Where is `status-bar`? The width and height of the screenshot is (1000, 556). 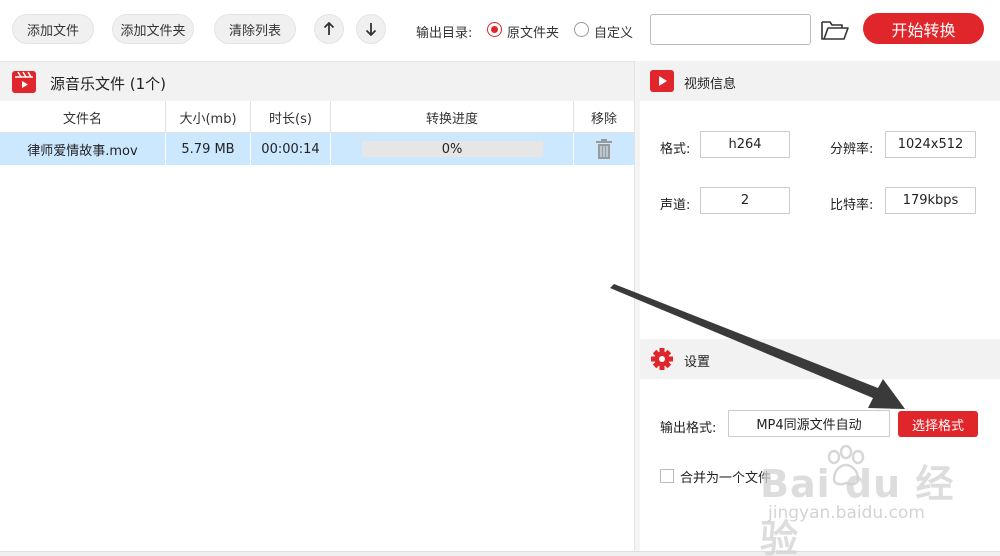 status-bar is located at coordinates (500, 553).